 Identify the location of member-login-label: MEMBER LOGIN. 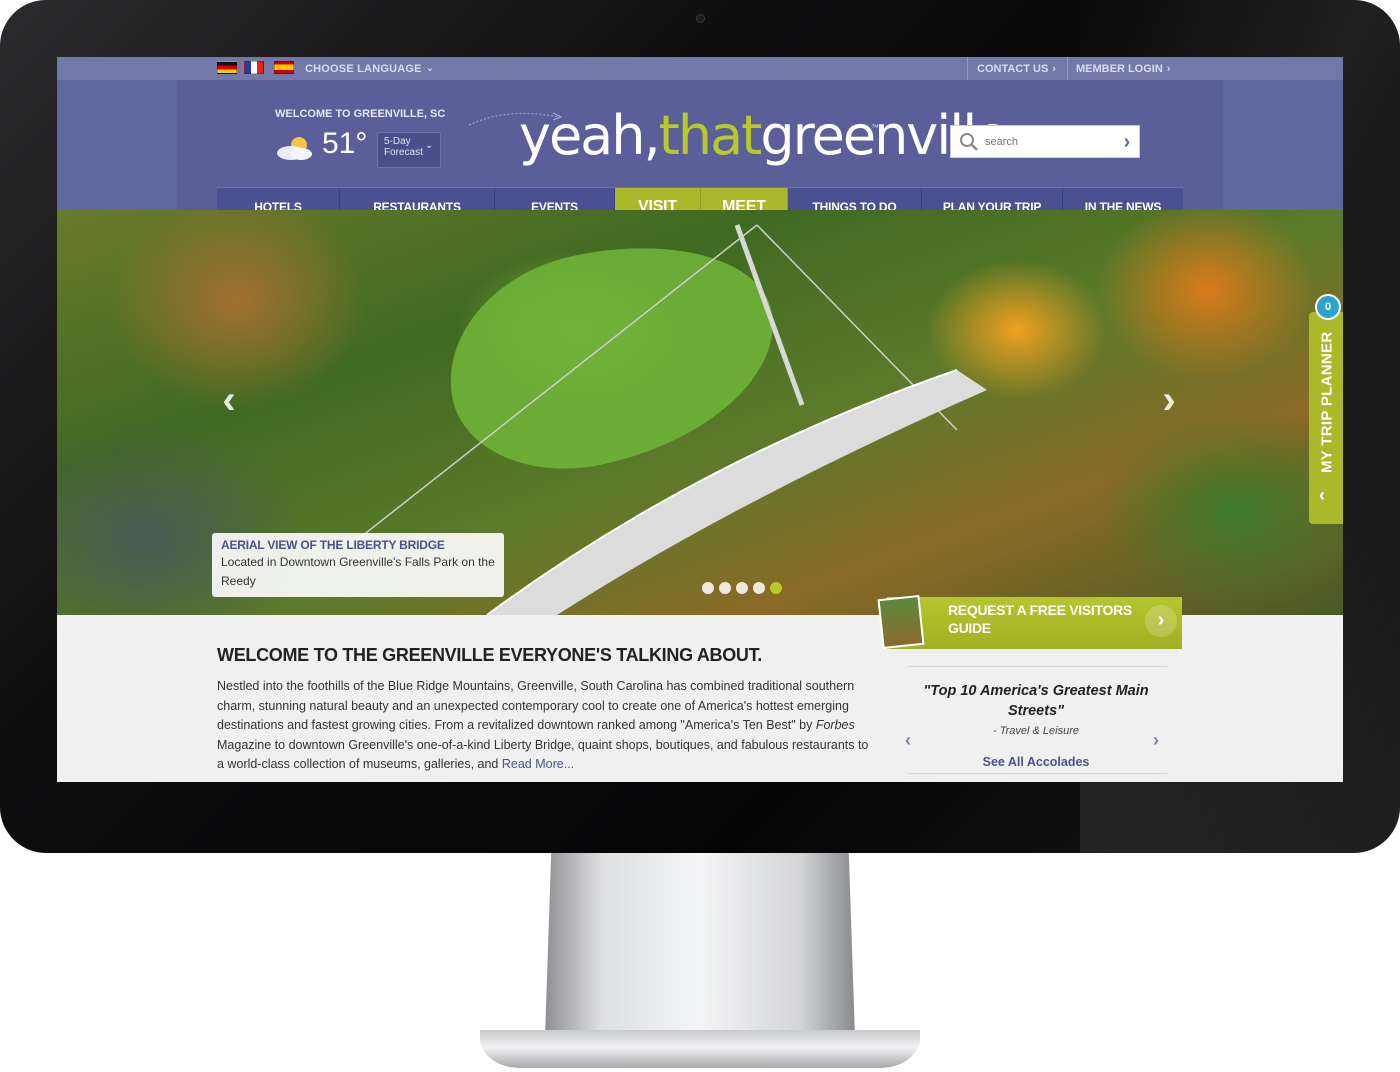
(1119, 68).